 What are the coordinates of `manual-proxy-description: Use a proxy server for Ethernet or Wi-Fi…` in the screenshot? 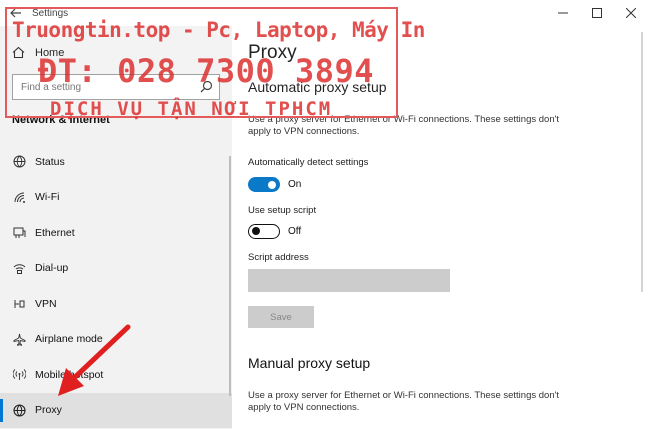 It's located at (404, 401).